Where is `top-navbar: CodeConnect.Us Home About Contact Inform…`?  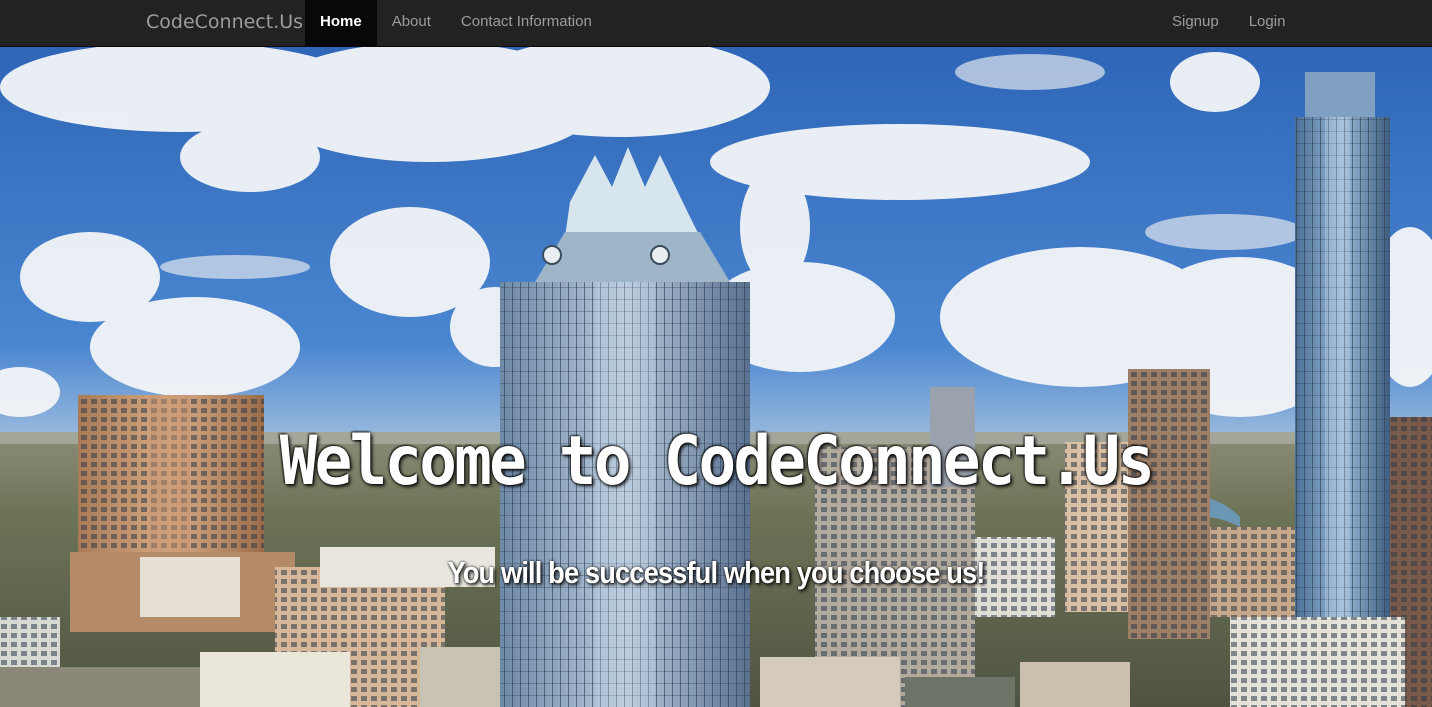 top-navbar: CodeConnect.Us Home About Contact Inform… is located at coordinates (716, 23).